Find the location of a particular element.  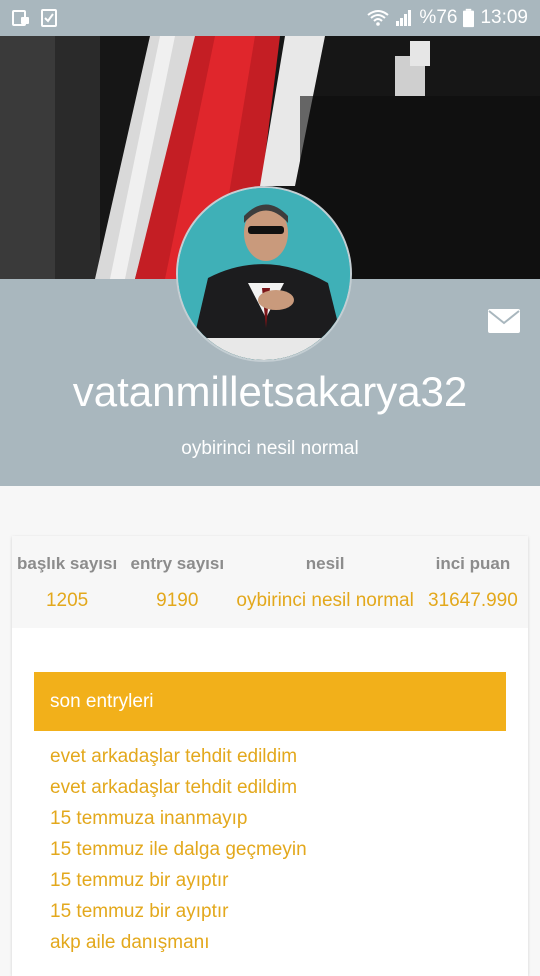

stat-label: inci puan is located at coordinates (473, 563).